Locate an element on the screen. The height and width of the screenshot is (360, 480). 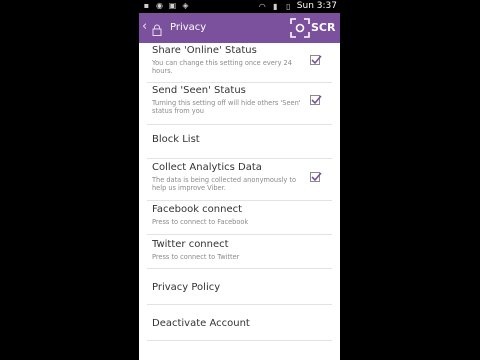
setting-title: Facebook connect is located at coordinates (197, 209).